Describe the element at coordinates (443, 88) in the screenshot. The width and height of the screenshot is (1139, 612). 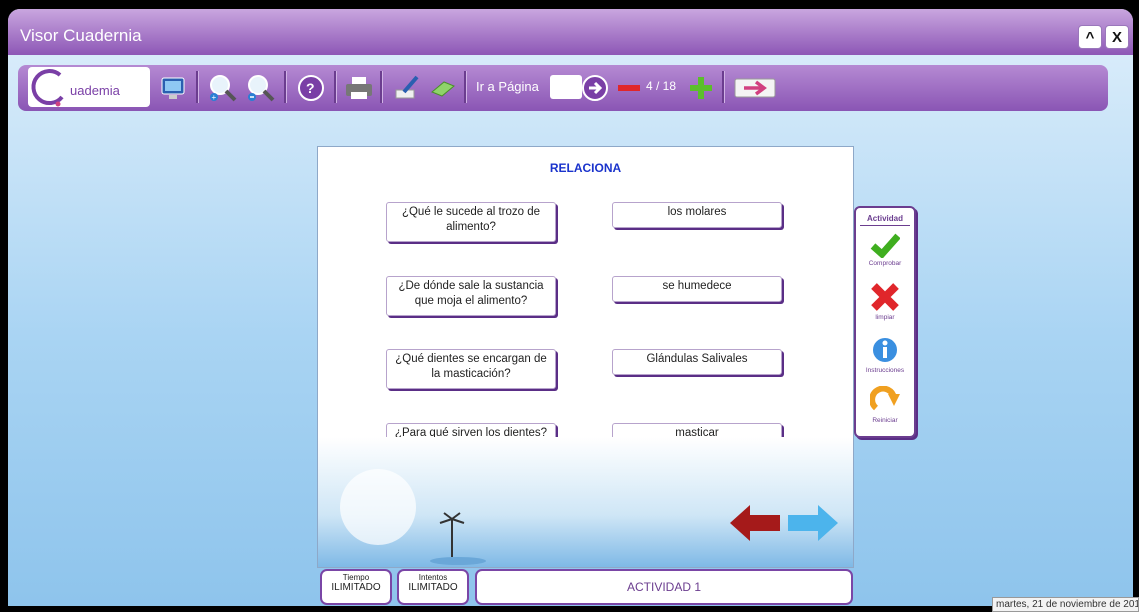
I see `eraser-icon` at that location.